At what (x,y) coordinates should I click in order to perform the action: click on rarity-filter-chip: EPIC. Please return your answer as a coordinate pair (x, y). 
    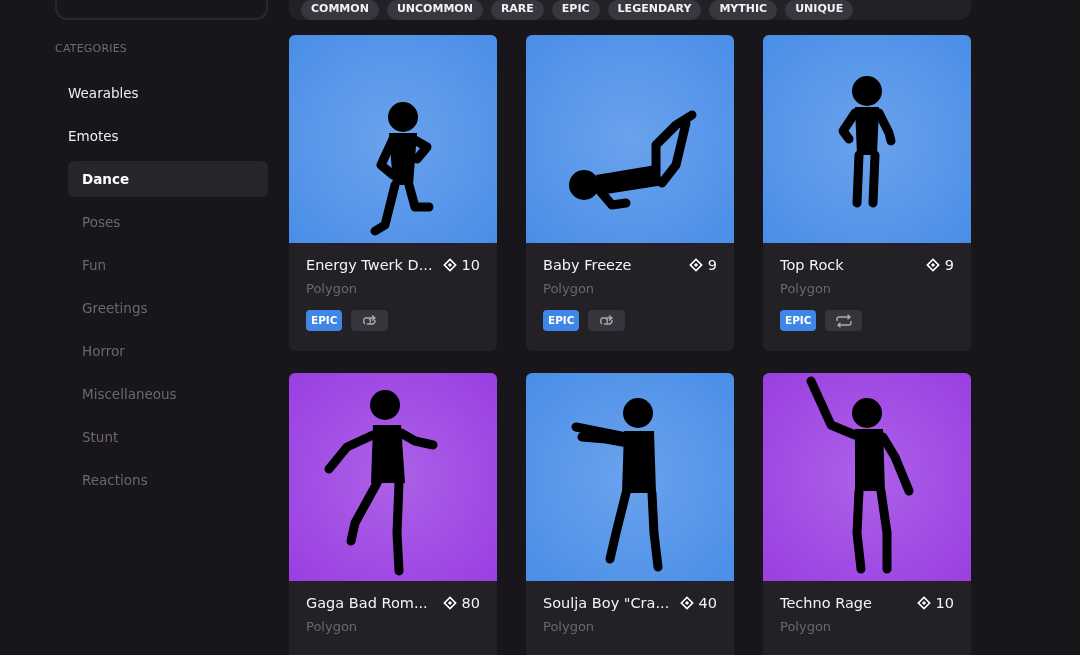
    Looking at the image, I should click on (575, 10).